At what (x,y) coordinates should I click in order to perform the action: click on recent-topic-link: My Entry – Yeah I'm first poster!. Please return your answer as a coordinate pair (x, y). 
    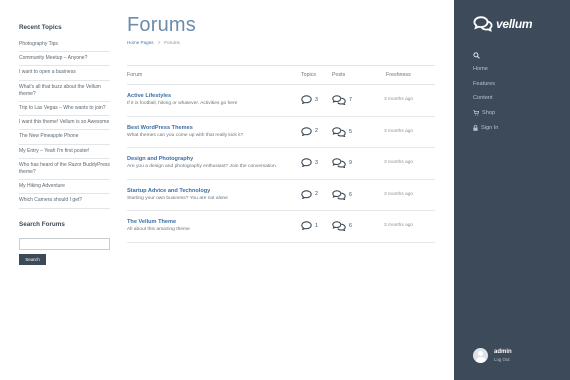
    Looking at the image, I should click on (64, 152).